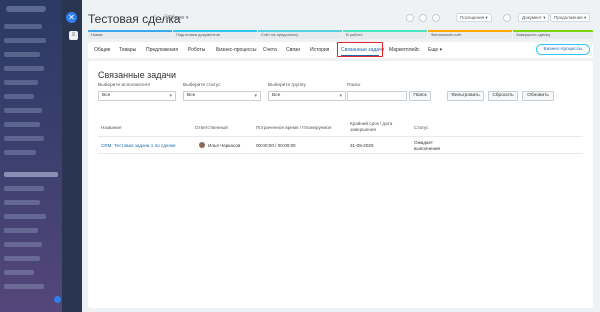 This screenshot has height=312, width=600. I want to click on category-dropdown: Общие ▾, so click(178, 18).